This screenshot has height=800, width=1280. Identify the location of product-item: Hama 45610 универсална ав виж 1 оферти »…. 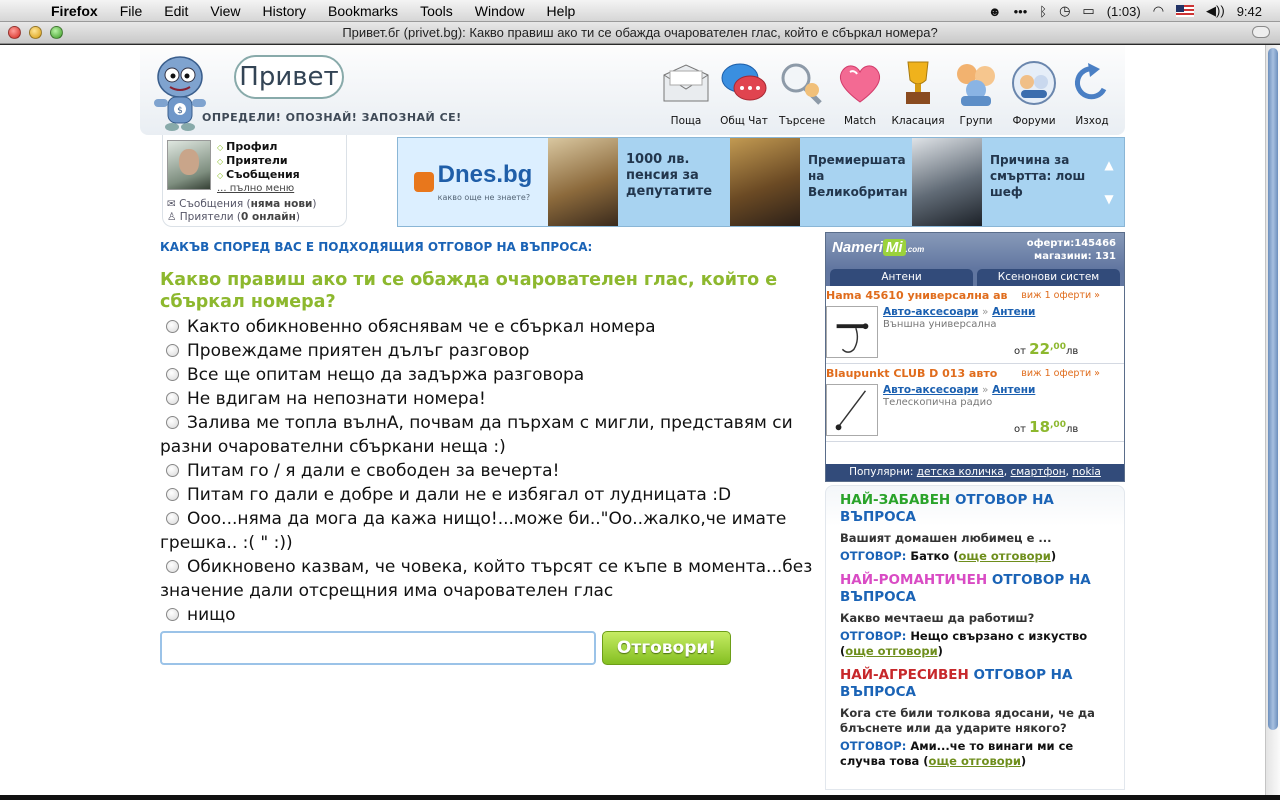
(975, 325).